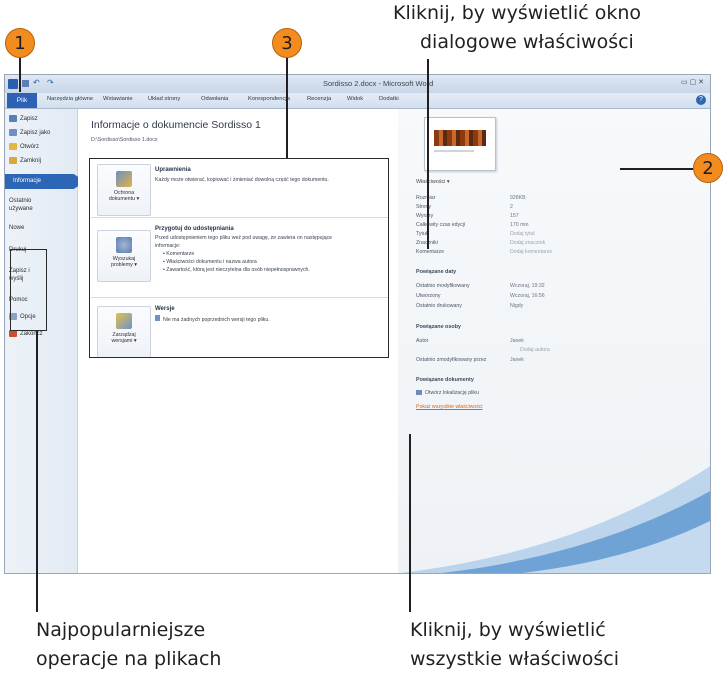  Describe the element at coordinates (45, 181) in the screenshot. I see `nav-info: Informacje` at that location.